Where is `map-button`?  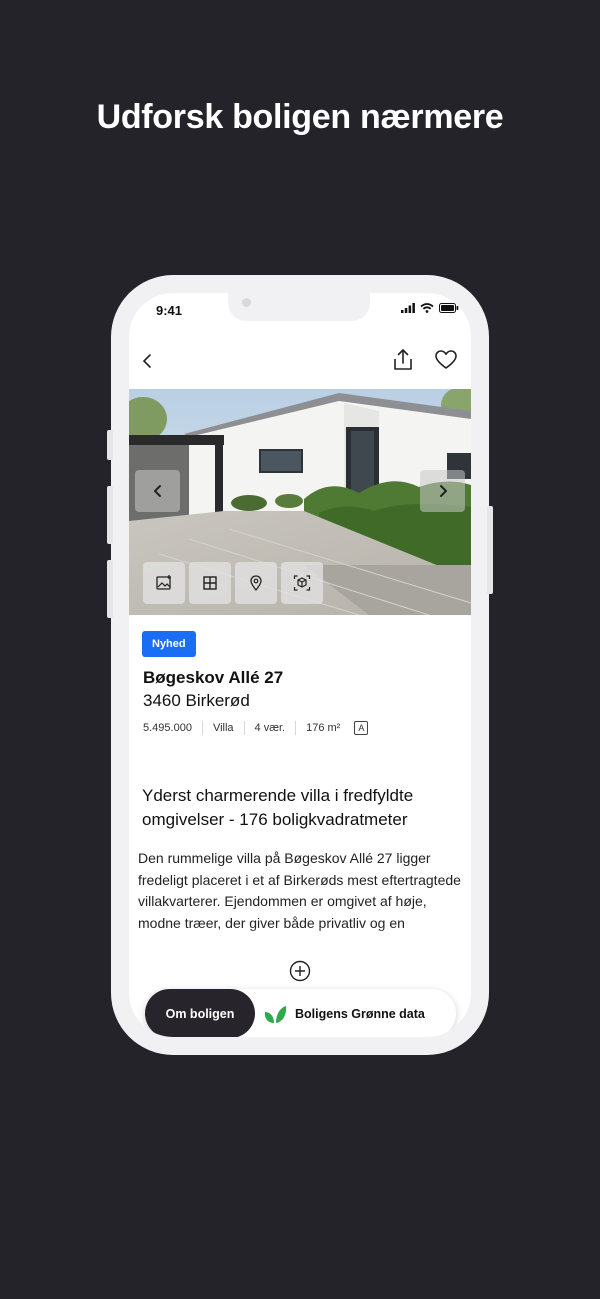 map-button is located at coordinates (256, 583).